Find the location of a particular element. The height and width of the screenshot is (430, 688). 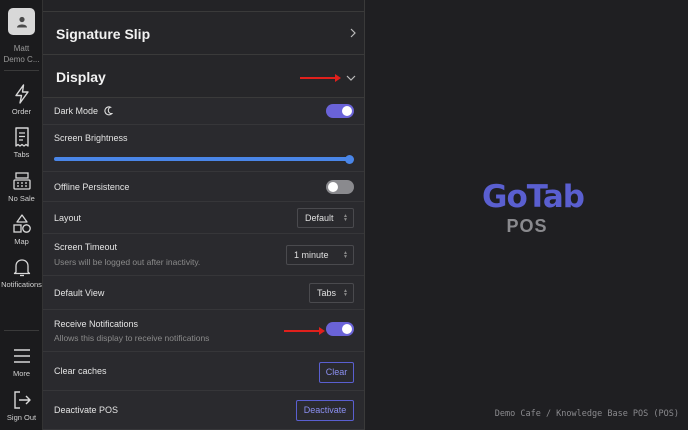

section-title: Display is located at coordinates (81, 77).